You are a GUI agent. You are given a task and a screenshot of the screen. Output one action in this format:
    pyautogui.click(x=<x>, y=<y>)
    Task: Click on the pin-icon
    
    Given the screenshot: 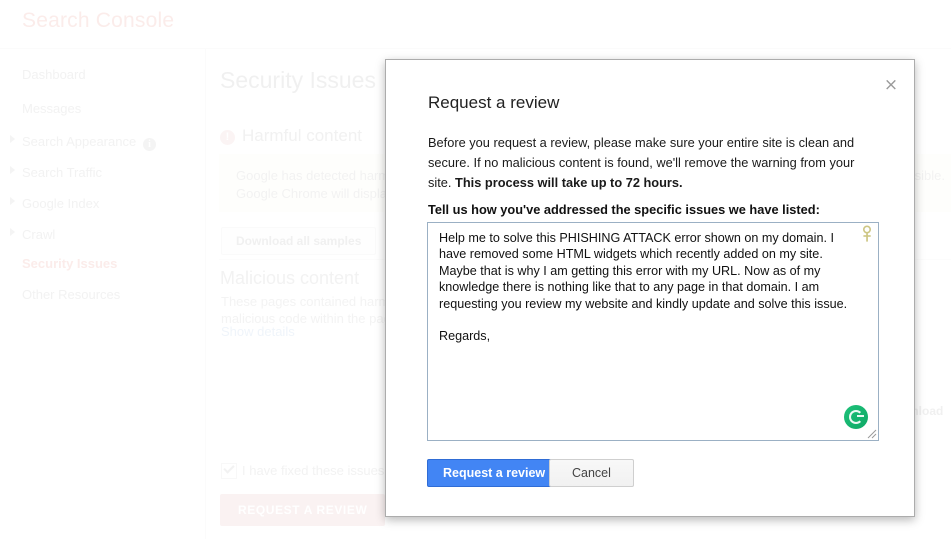 What is the action you would take?
    pyautogui.click(x=867, y=234)
    